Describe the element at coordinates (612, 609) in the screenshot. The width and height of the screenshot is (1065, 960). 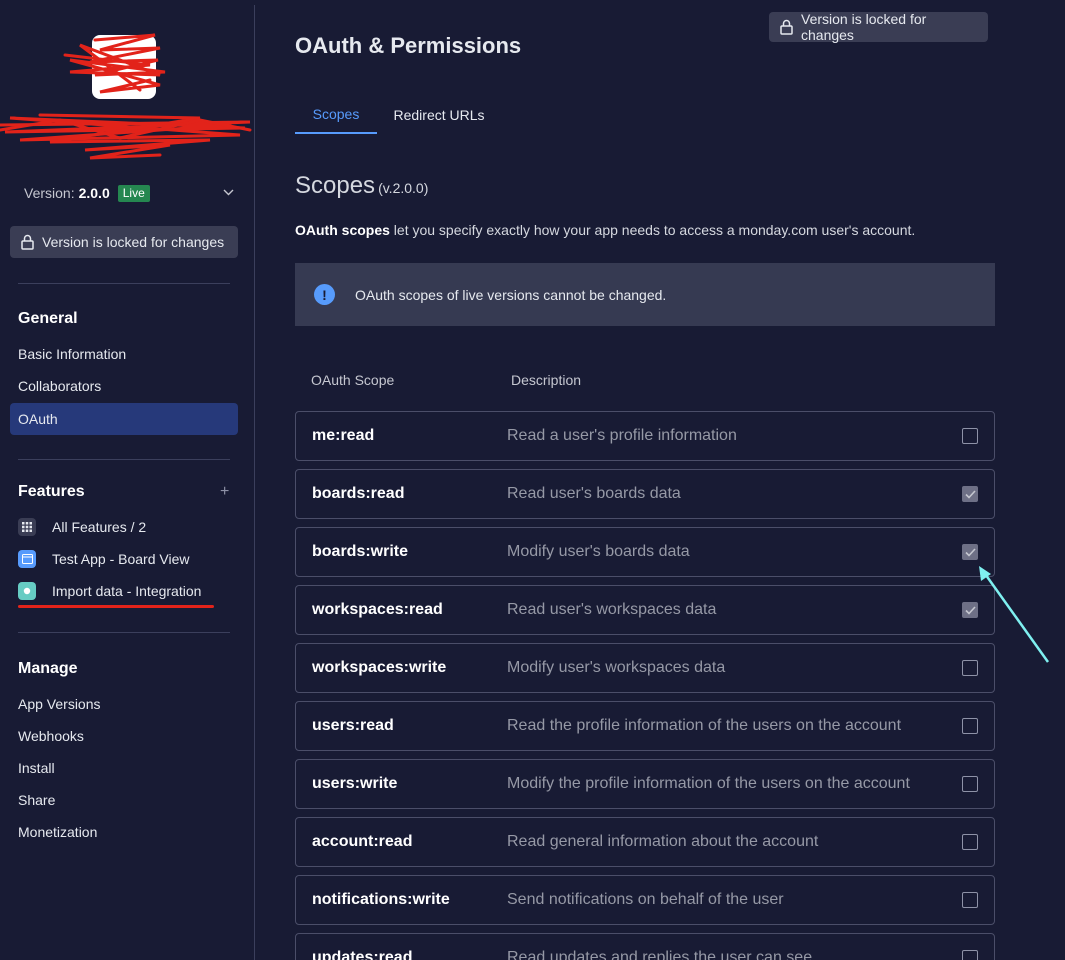
I see `scope-description: Read user's workspaces data` at that location.